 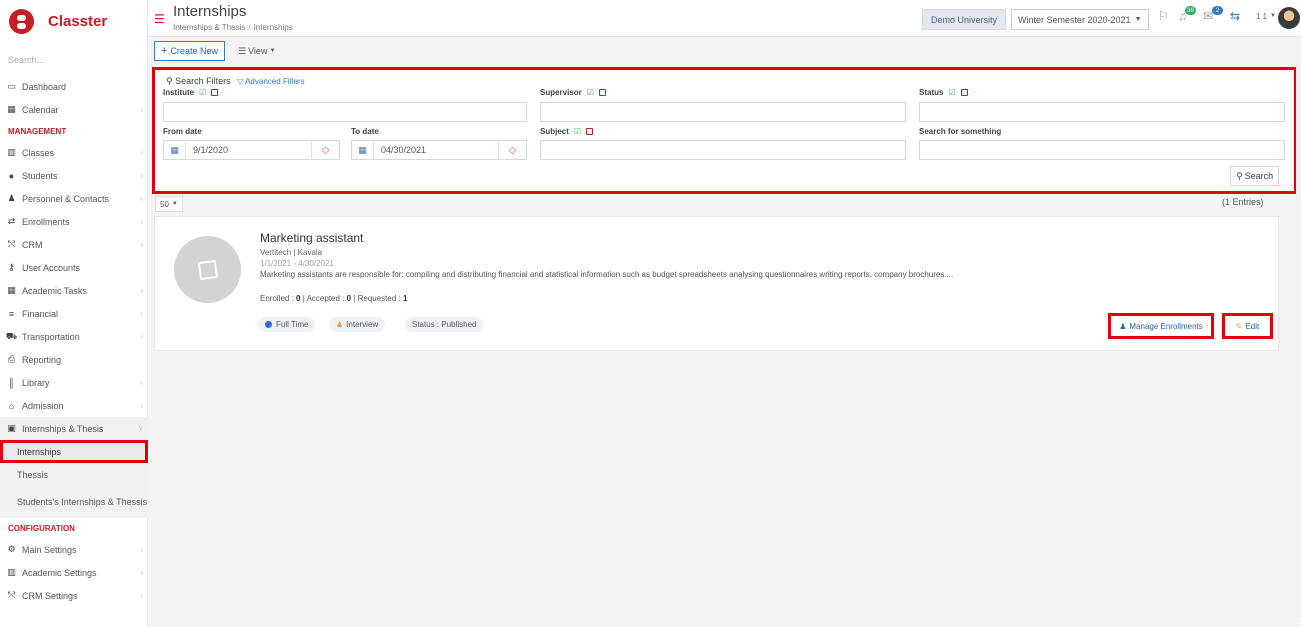 I want to click on sidebar-subitem-internships: Internships, so click(x=74, y=451).